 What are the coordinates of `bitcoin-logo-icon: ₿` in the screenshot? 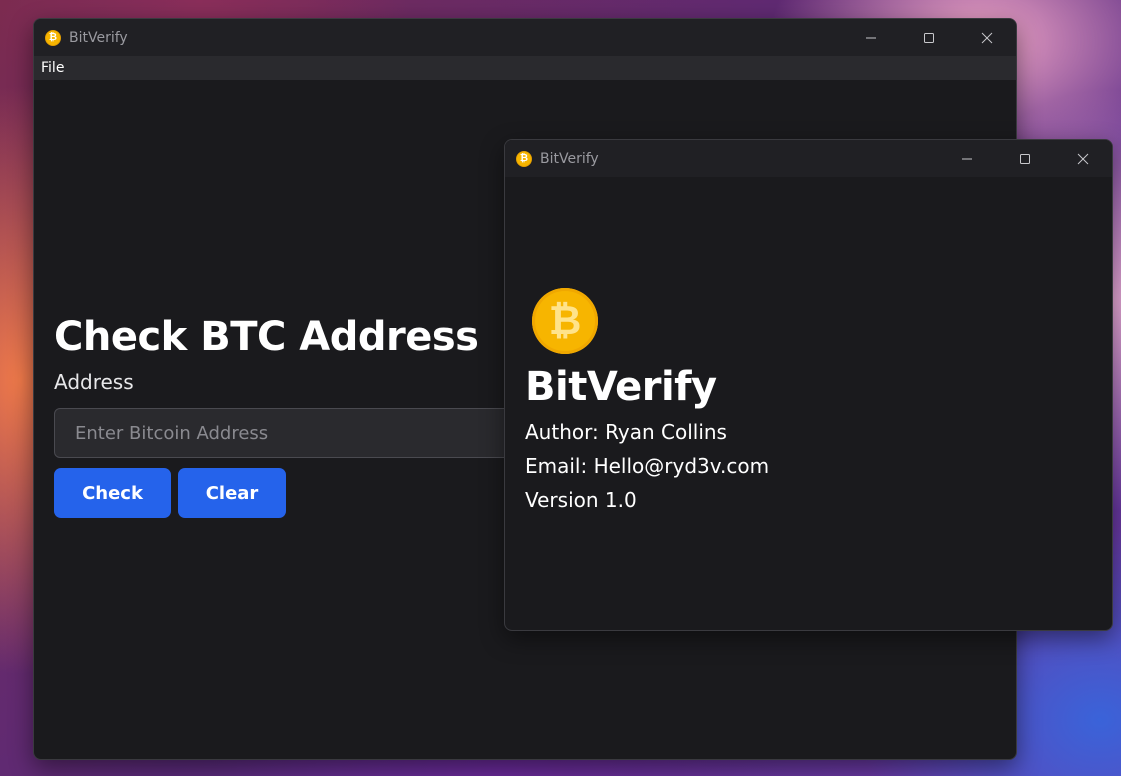 It's located at (565, 321).